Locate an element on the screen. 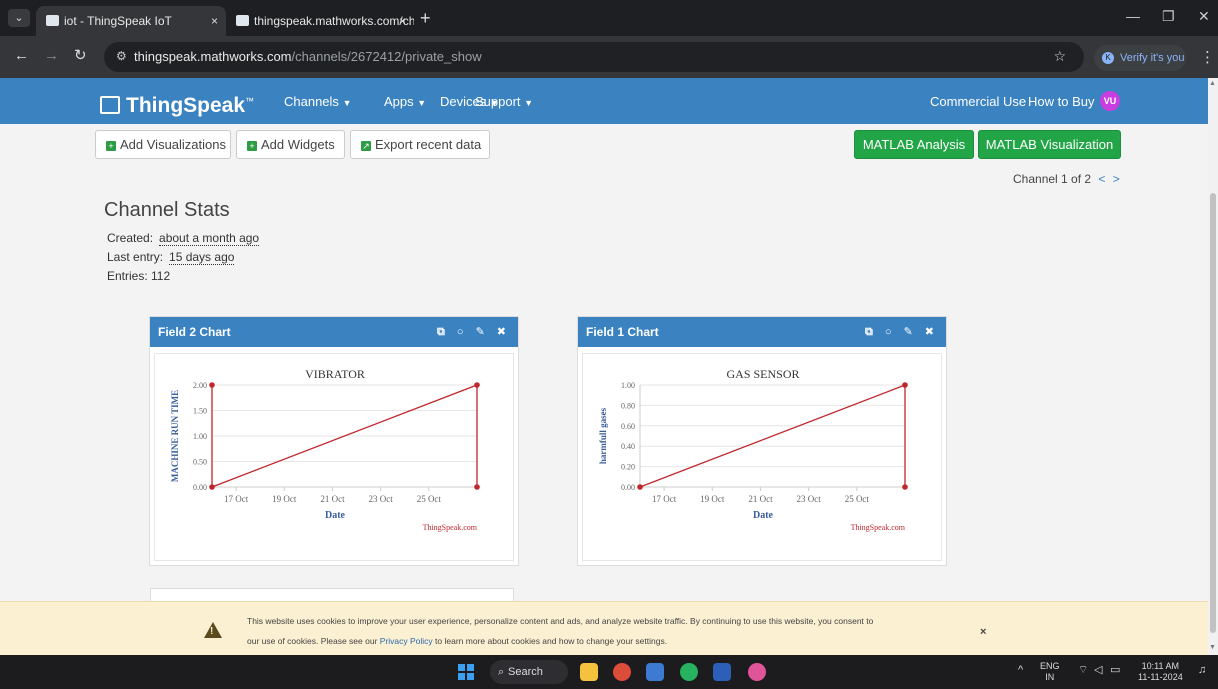  page-scrollbar: ▲ ▼ is located at coordinates (1213, 366).